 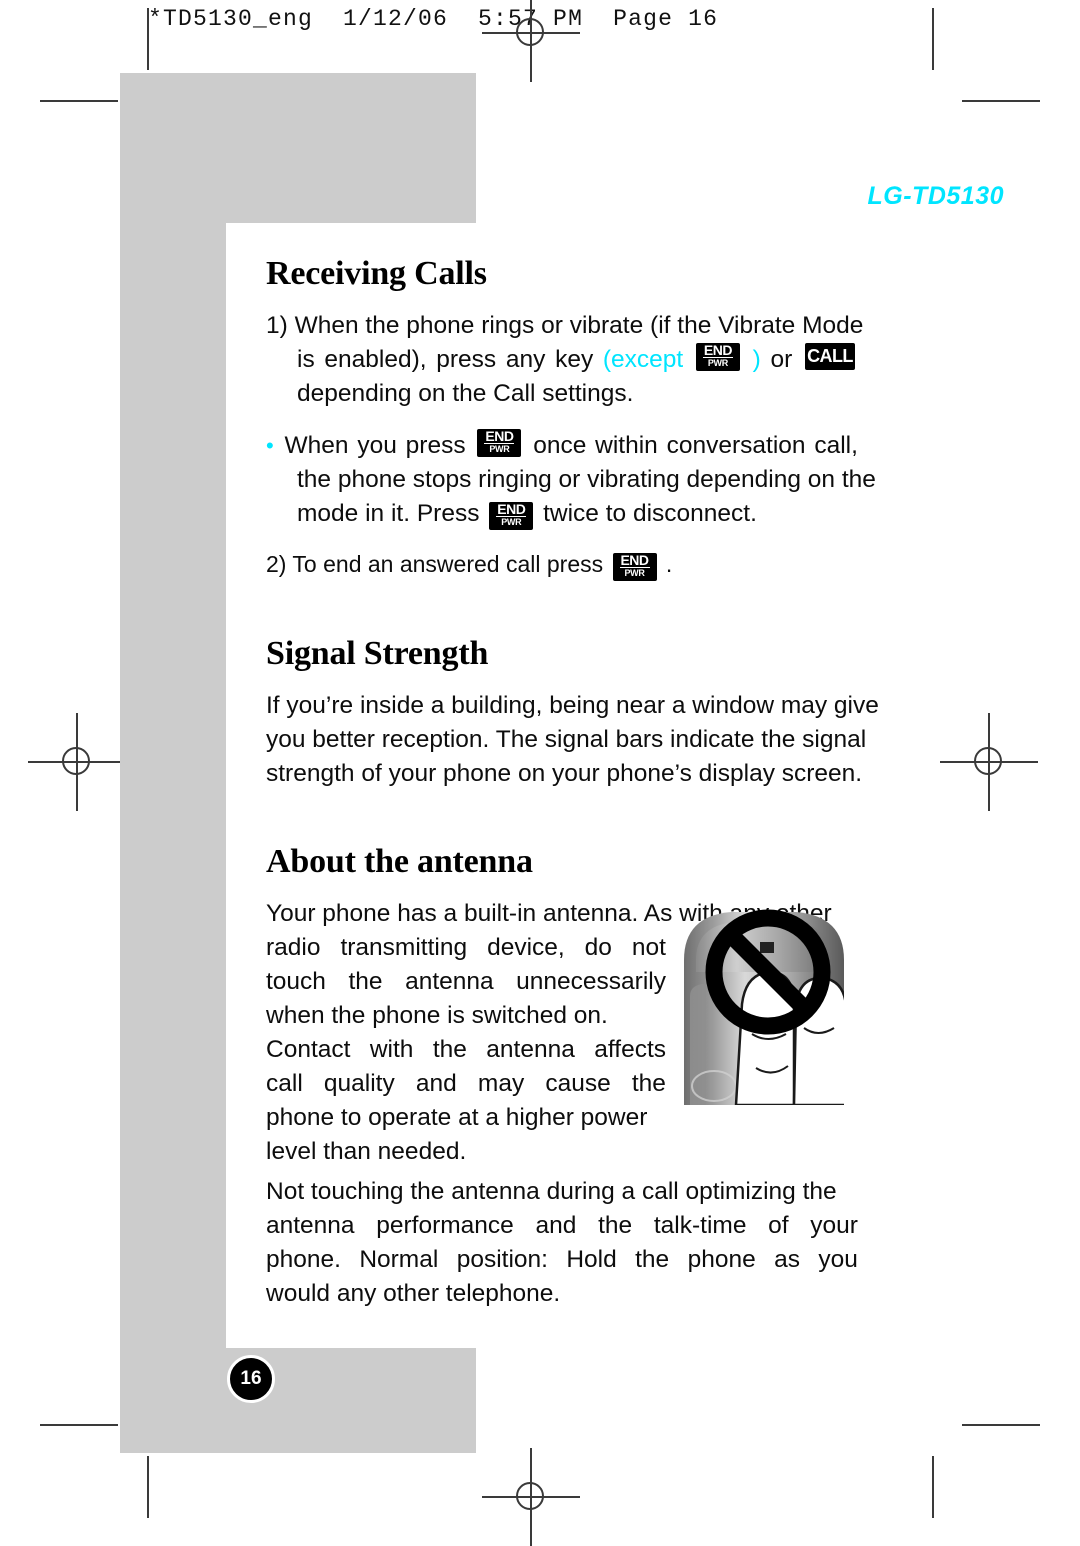 What do you see at coordinates (148, 39) in the screenshot?
I see `crop-mark-top-left-vertical` at bounding box center [148, 39].